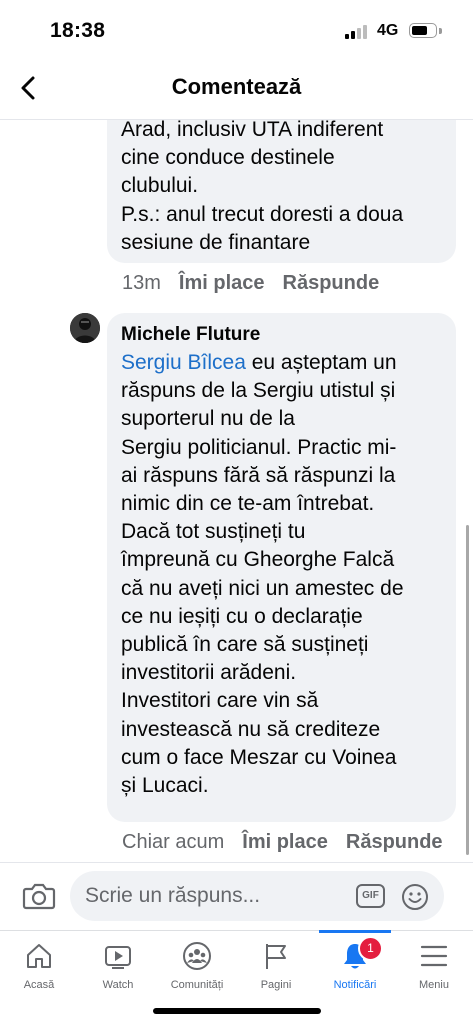 Image resolution: width=473 pixels, height=1024 pixels. I want to click on avatar, so click(85, 328).